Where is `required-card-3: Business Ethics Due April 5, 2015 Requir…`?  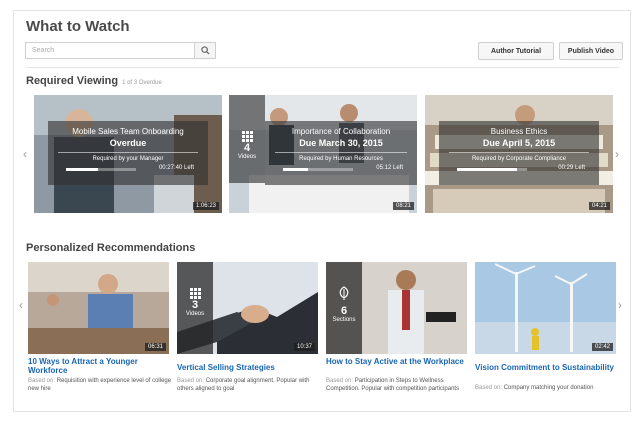 required-card-3: Business Ethics Due April 5, 2015 Requir… is located at coordinates (519, 154).